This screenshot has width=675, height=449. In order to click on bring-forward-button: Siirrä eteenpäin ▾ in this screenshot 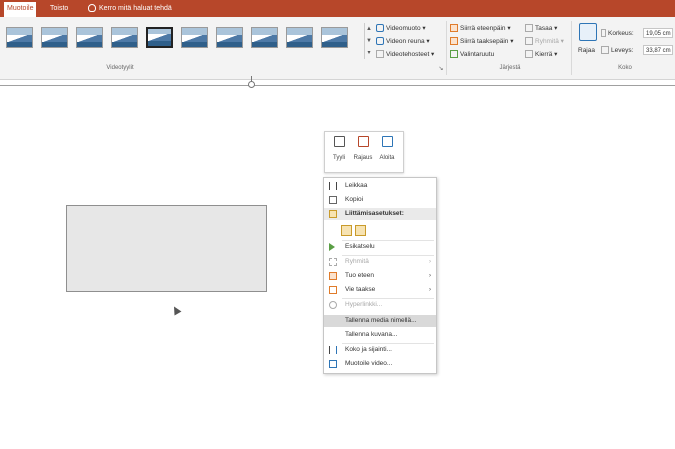, I will do `click(480, 28)`.